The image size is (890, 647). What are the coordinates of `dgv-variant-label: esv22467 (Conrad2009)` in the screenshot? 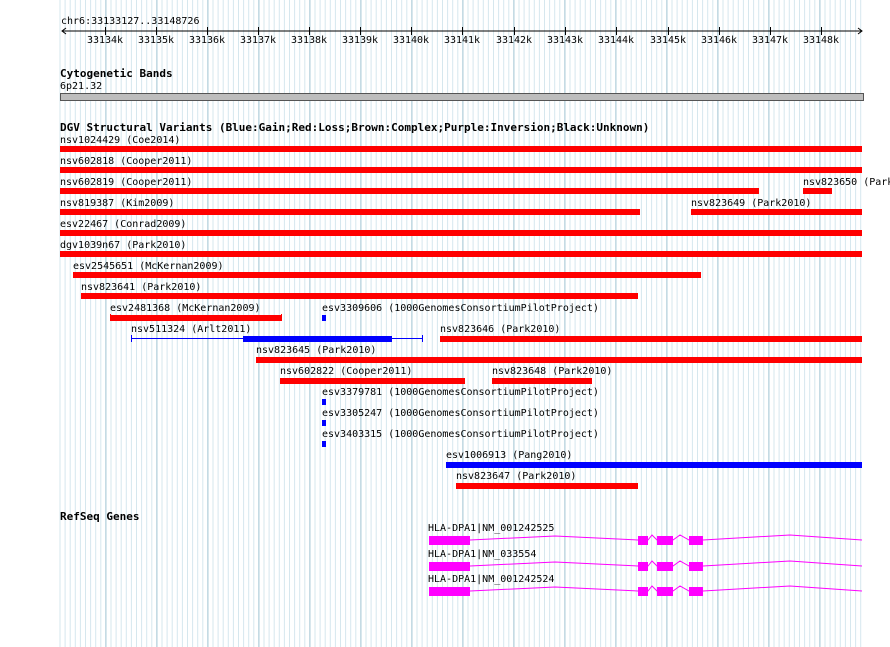 It's located at (123, 224).